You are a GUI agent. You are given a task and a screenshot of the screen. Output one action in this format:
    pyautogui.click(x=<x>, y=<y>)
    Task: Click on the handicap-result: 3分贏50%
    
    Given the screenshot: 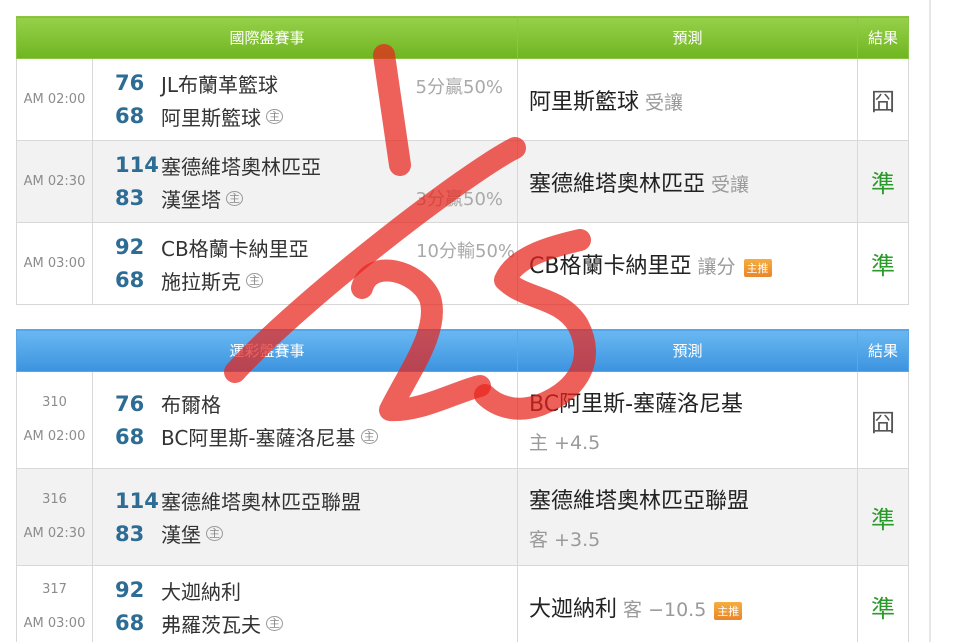 What is the action you would take?
    pyautogui.click(x=459, y=199)
    